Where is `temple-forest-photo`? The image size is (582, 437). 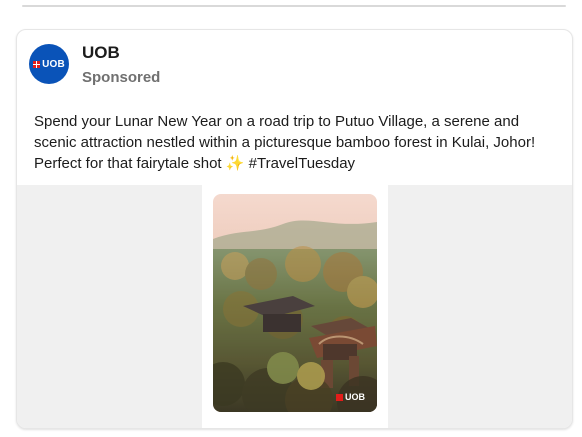
temple-forest-photo is located at coordinates (295, 303).